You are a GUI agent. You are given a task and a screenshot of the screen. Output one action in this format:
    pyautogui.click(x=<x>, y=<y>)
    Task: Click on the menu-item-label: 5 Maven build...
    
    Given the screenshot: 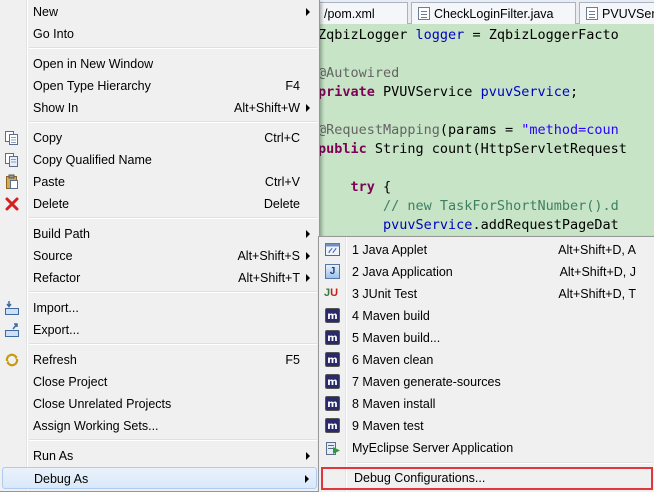 What is the action you would take?
    pyautogui.click(x=396, y=338)
    